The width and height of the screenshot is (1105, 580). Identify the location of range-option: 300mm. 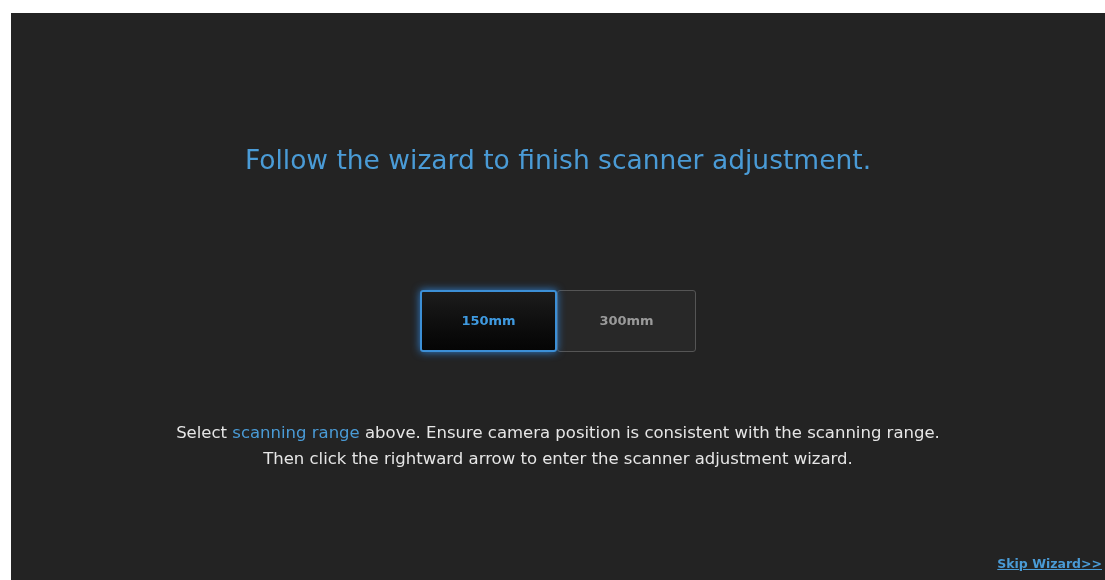
(626, 321).